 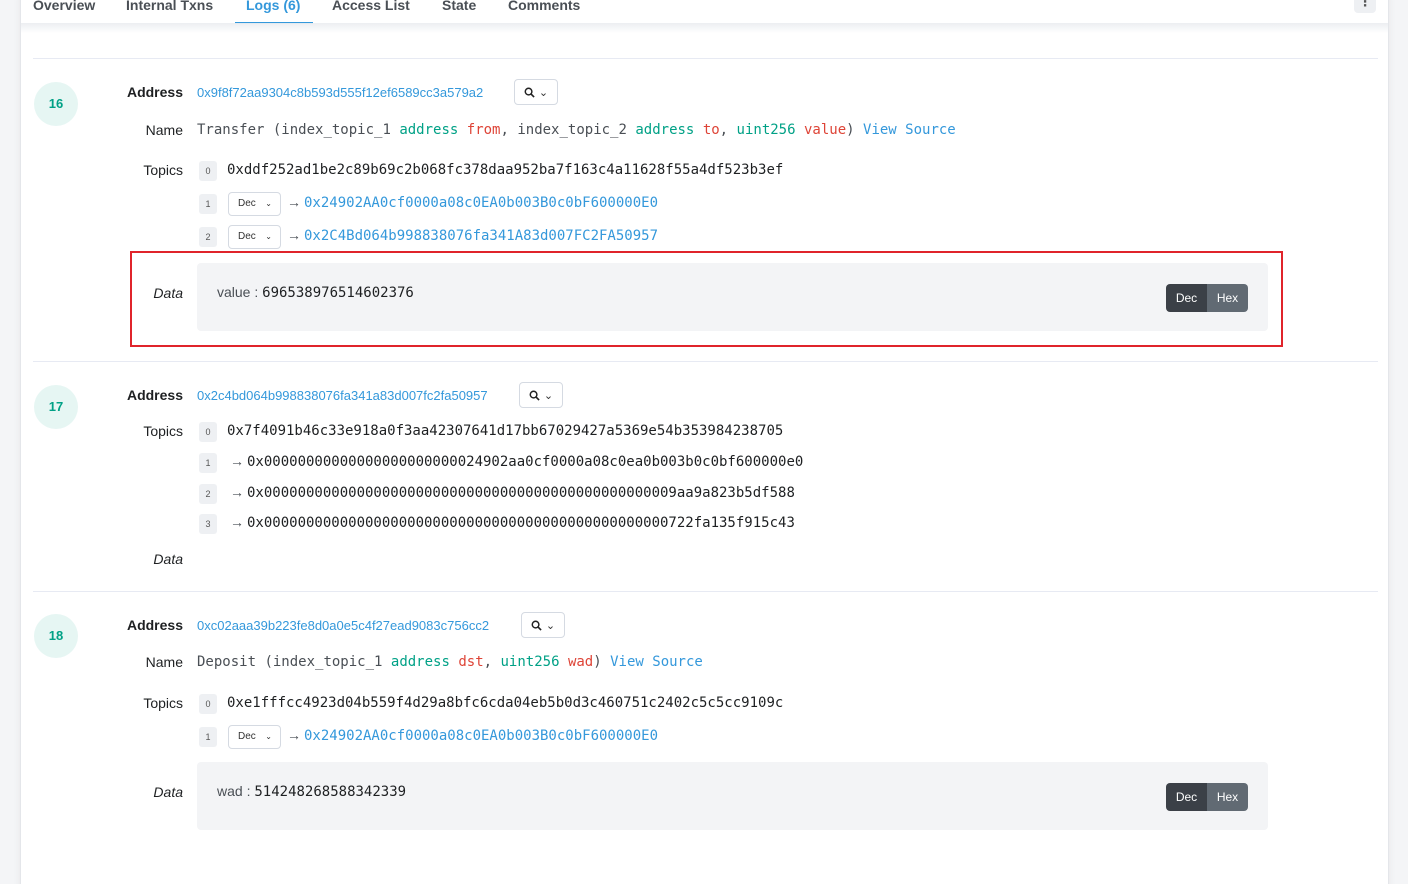 I want to click on dec-hex-toggle: Dec Hex, so click(x=1207, y=797).